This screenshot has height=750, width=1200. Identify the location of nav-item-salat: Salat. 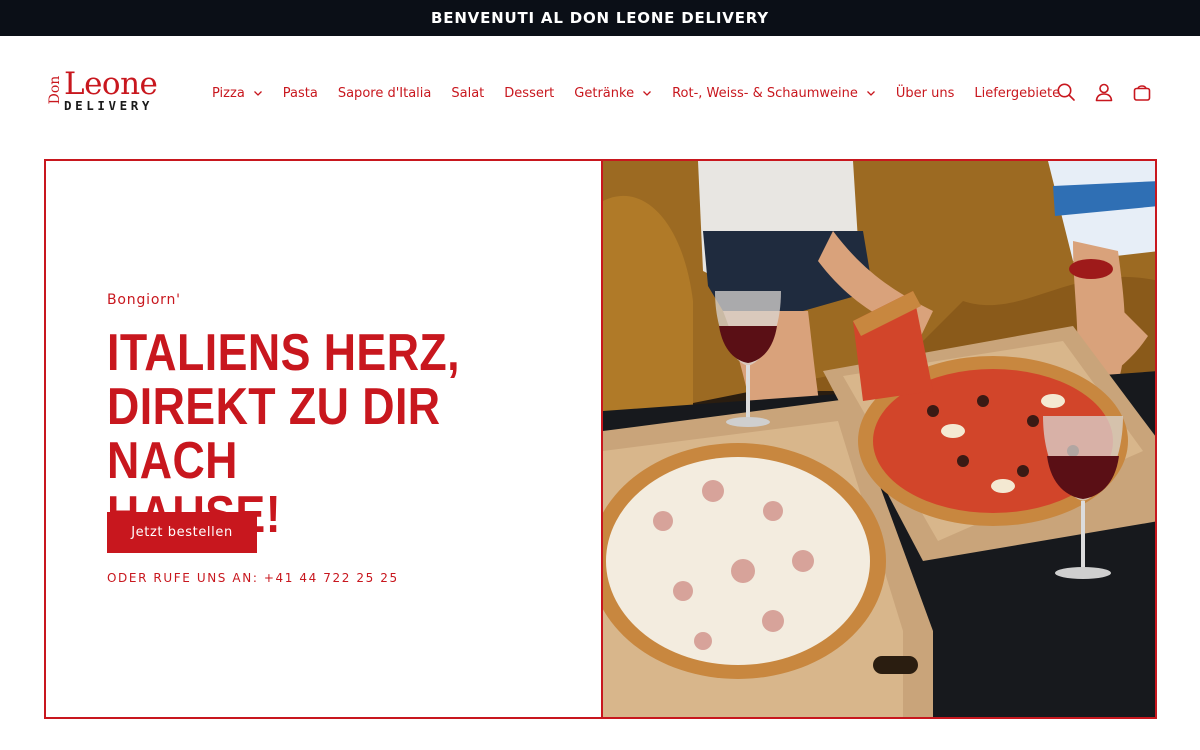
(467, 93).